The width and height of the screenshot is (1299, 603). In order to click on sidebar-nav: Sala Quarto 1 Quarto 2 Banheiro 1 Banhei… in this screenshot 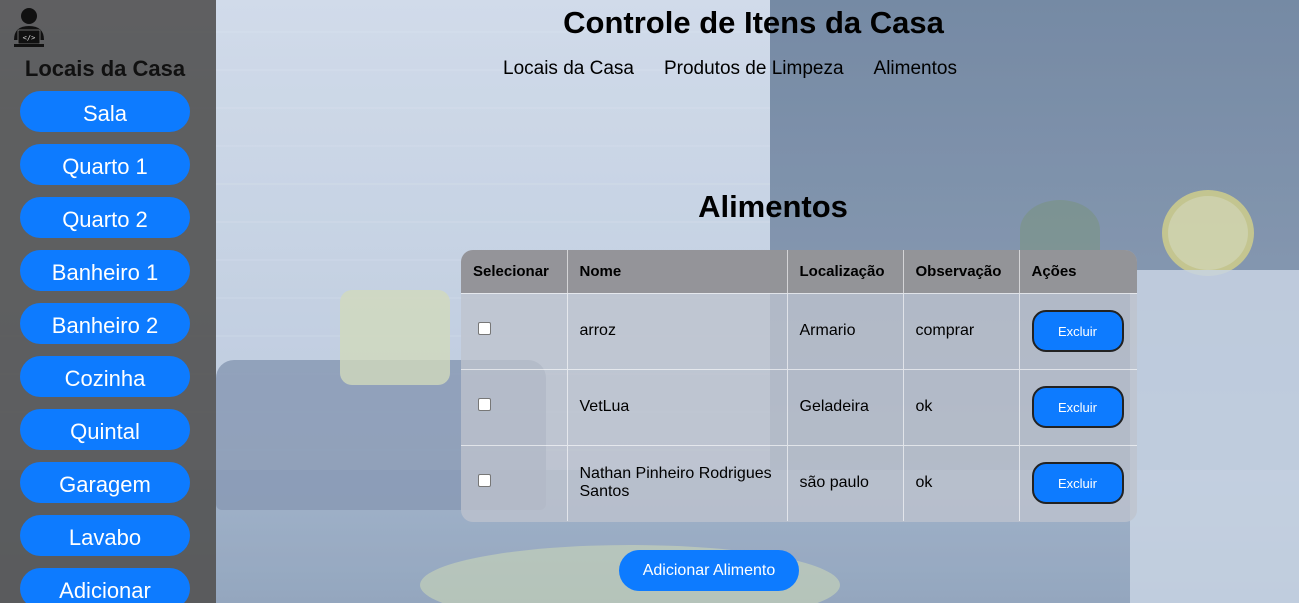, I will do `click(105, 347)`.